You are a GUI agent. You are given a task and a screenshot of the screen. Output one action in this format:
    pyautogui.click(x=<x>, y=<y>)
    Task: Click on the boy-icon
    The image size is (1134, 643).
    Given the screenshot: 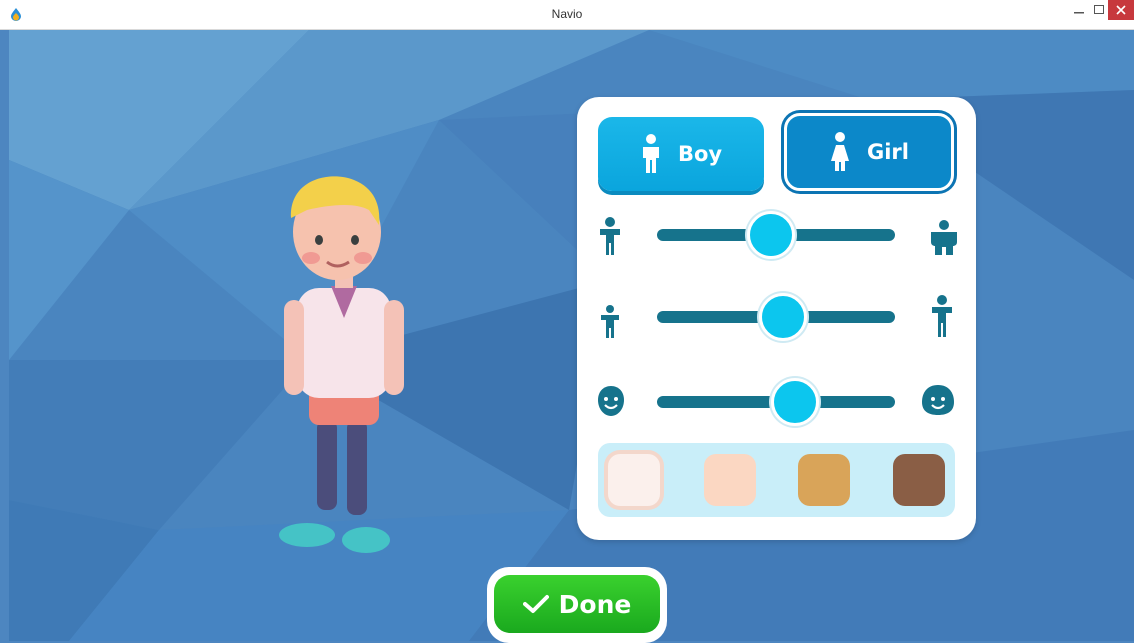 What is the action you would take?
    pyautogui.click(x=650, y=153)
    